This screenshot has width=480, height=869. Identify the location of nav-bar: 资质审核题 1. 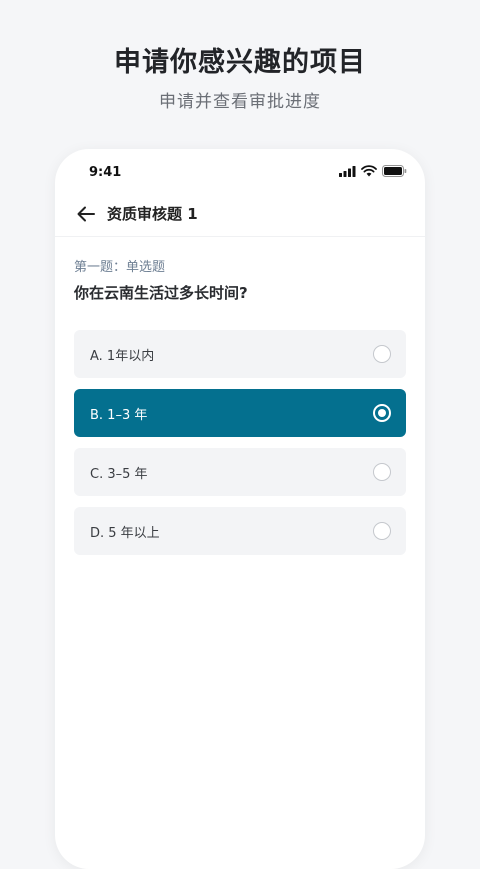
(240, 217).